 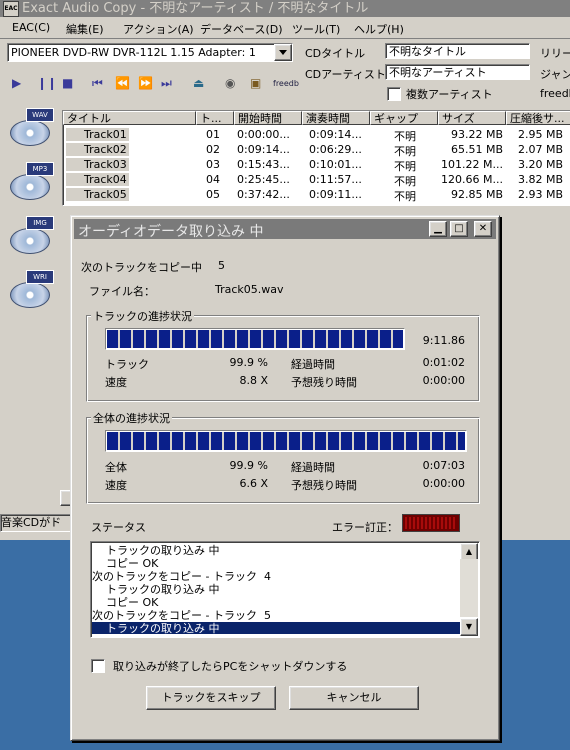 What do you see at coordinates (97, 134) in the screenshot?
I see `track-title: Track01` at bounding box center [97, 134].